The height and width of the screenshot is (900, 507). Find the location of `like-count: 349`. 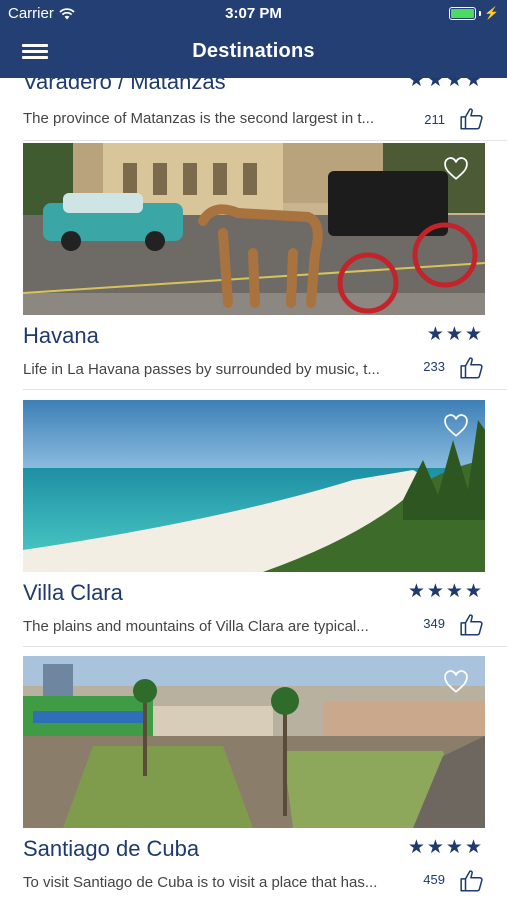

like-count: 349 is located at coordinates (434, 623).